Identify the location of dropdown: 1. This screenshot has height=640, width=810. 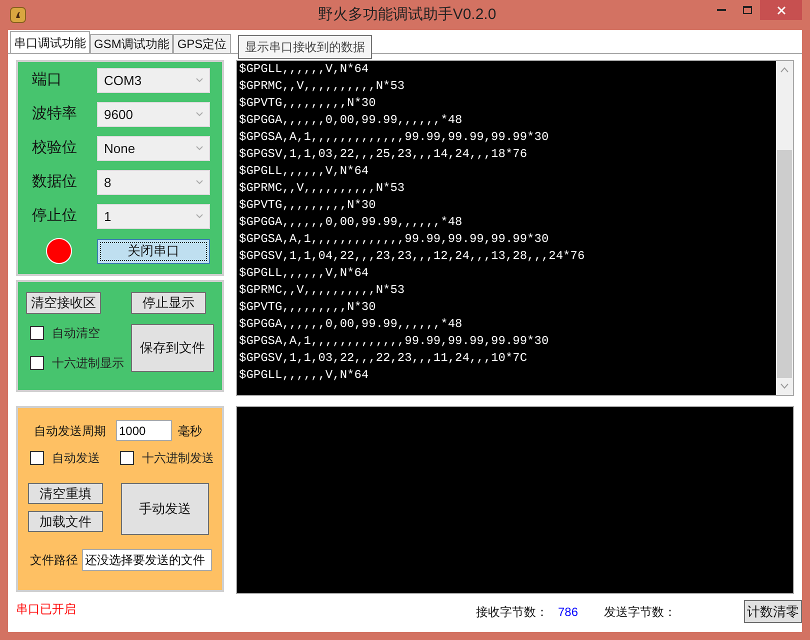
(153, 216).